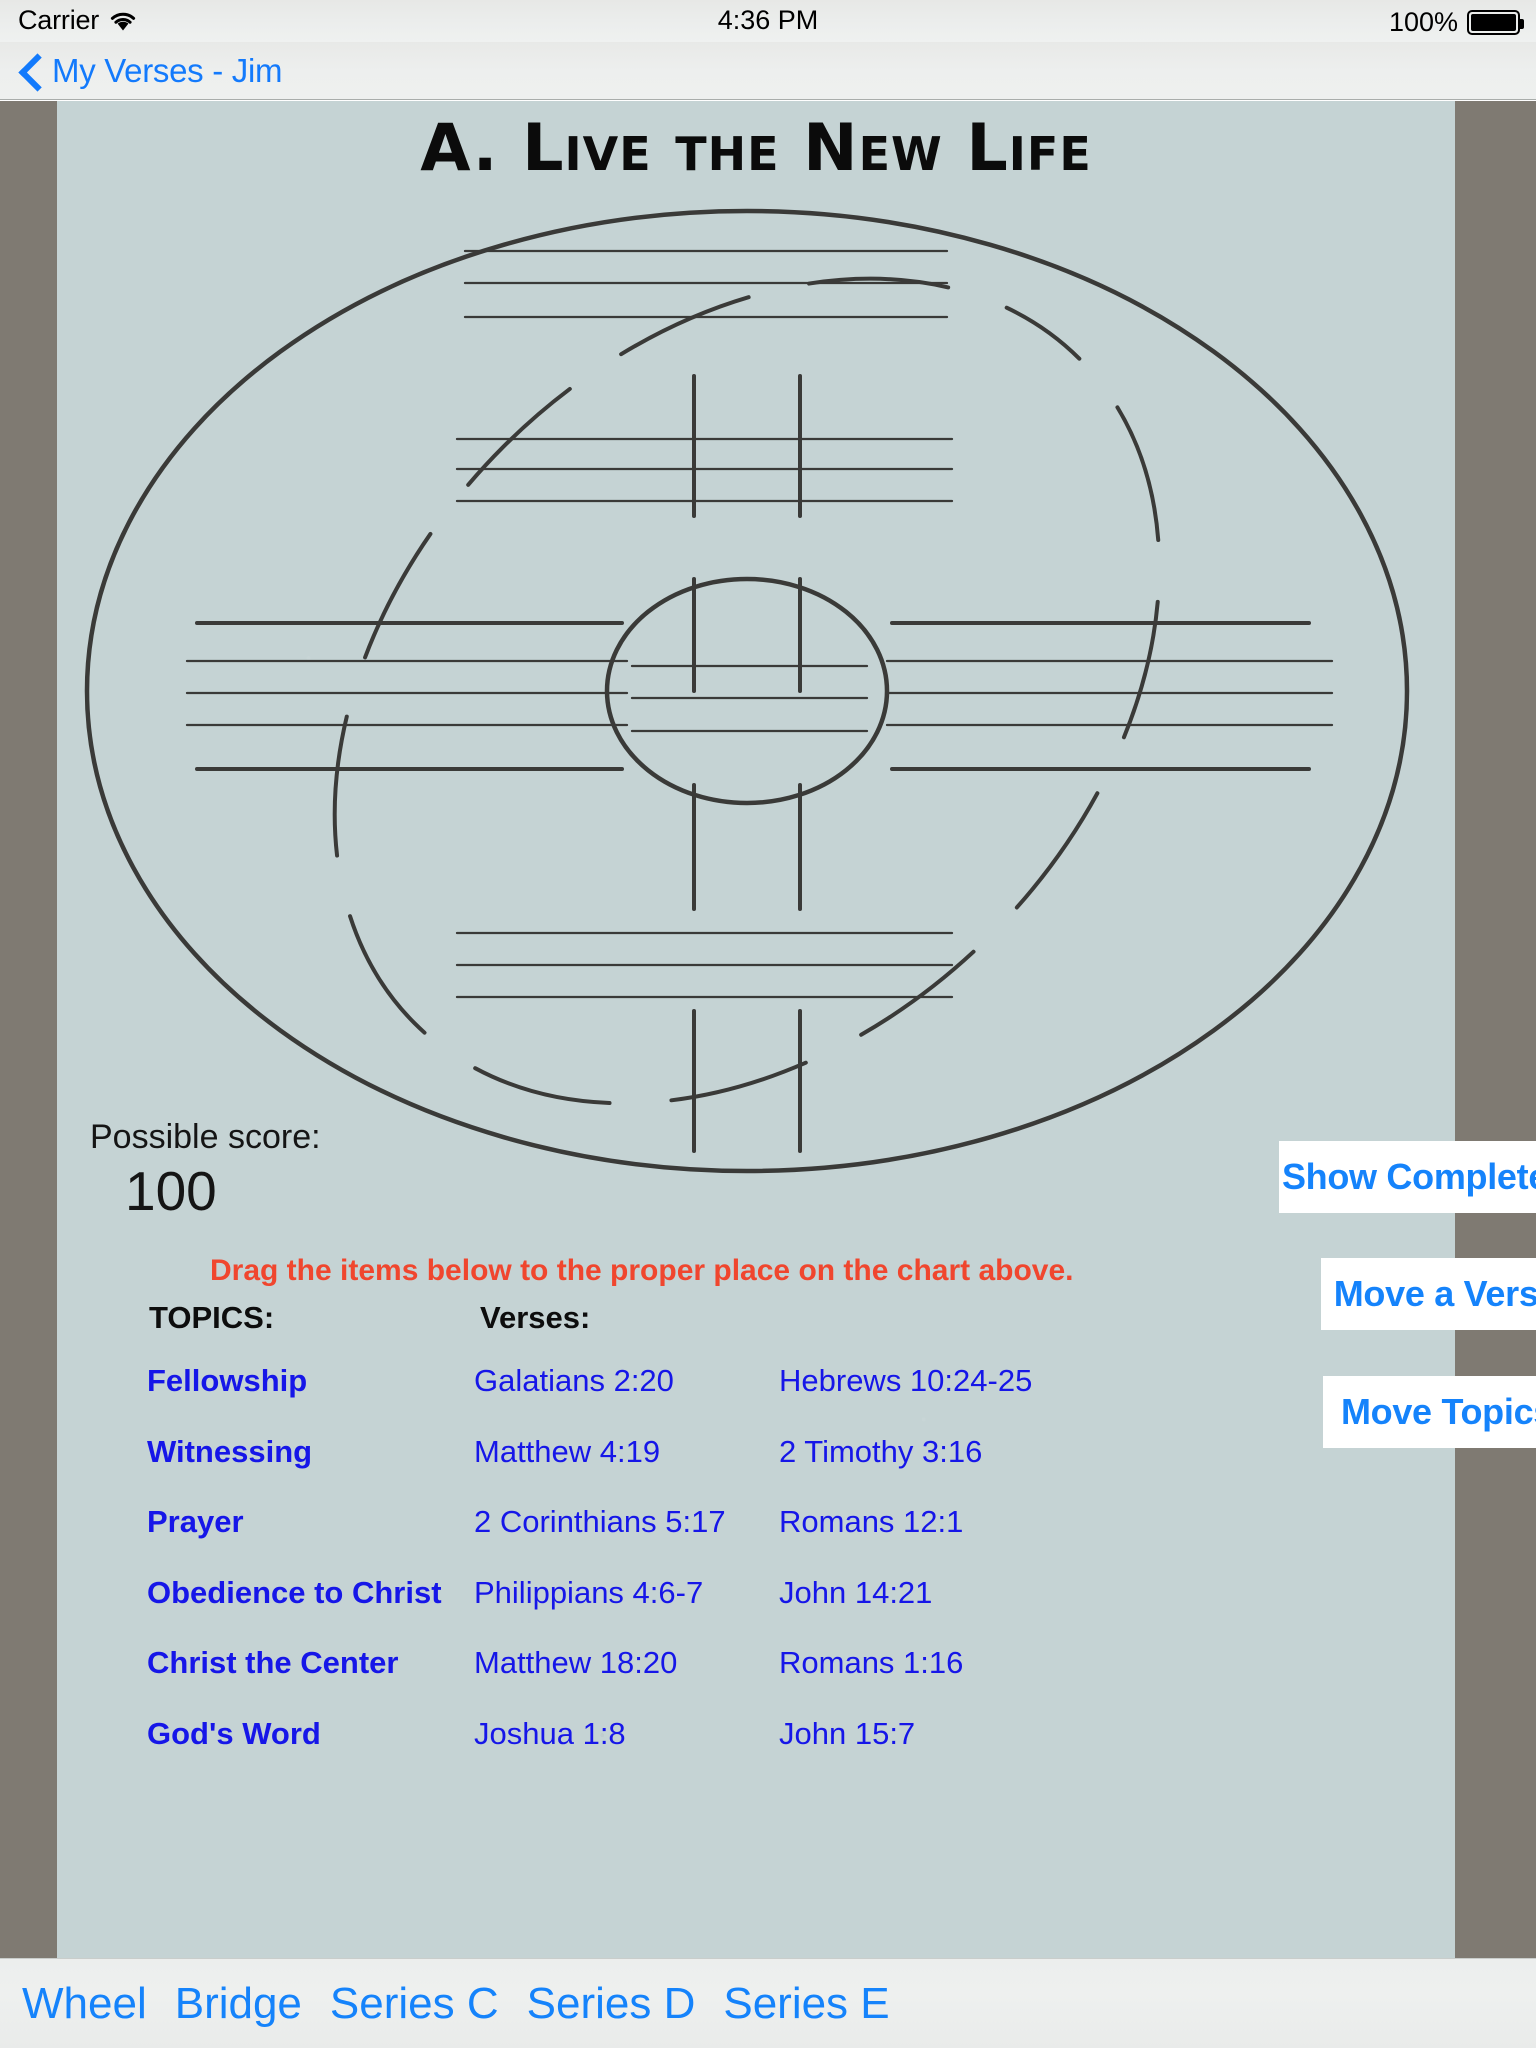 The width and height of the screenshot is (1536, 2048). I want to click on list-item: God's Word, so click(312, 1751).